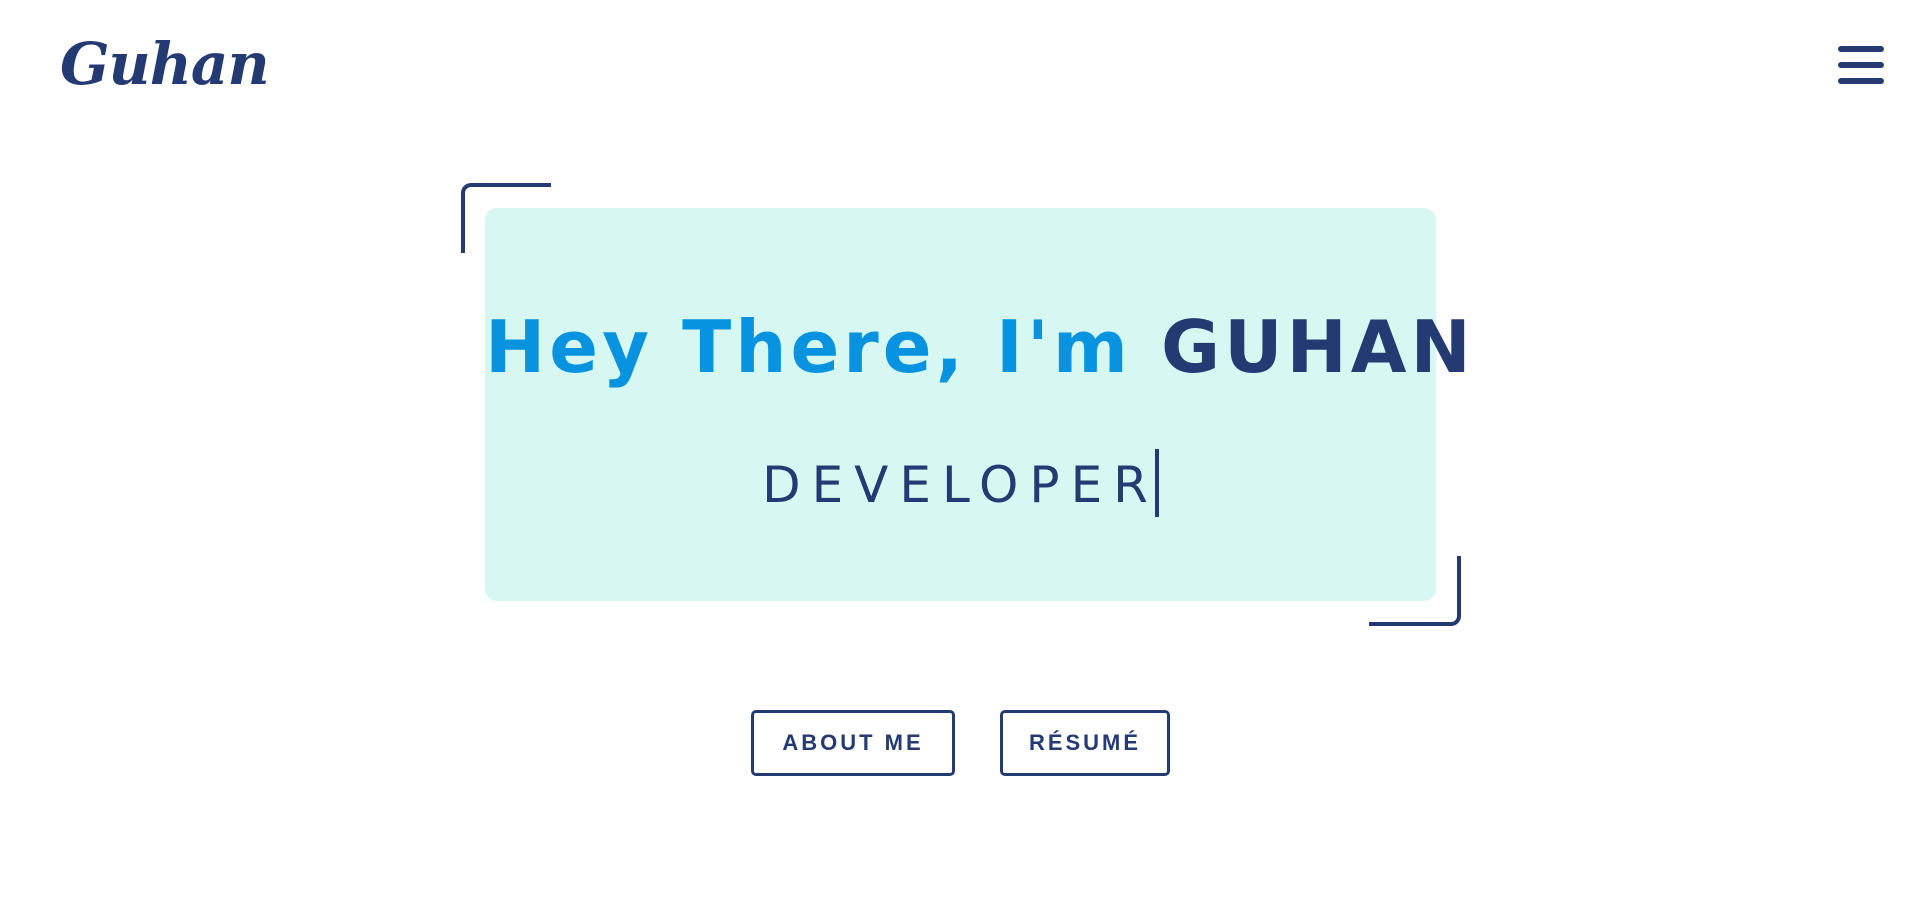 The width and height of the screenshot is (1920, 908). What do you see at coordinates (853, 743) in the screenshot?
I see `about-me-button: ABOUT ME` at bounding box center [853, 743].